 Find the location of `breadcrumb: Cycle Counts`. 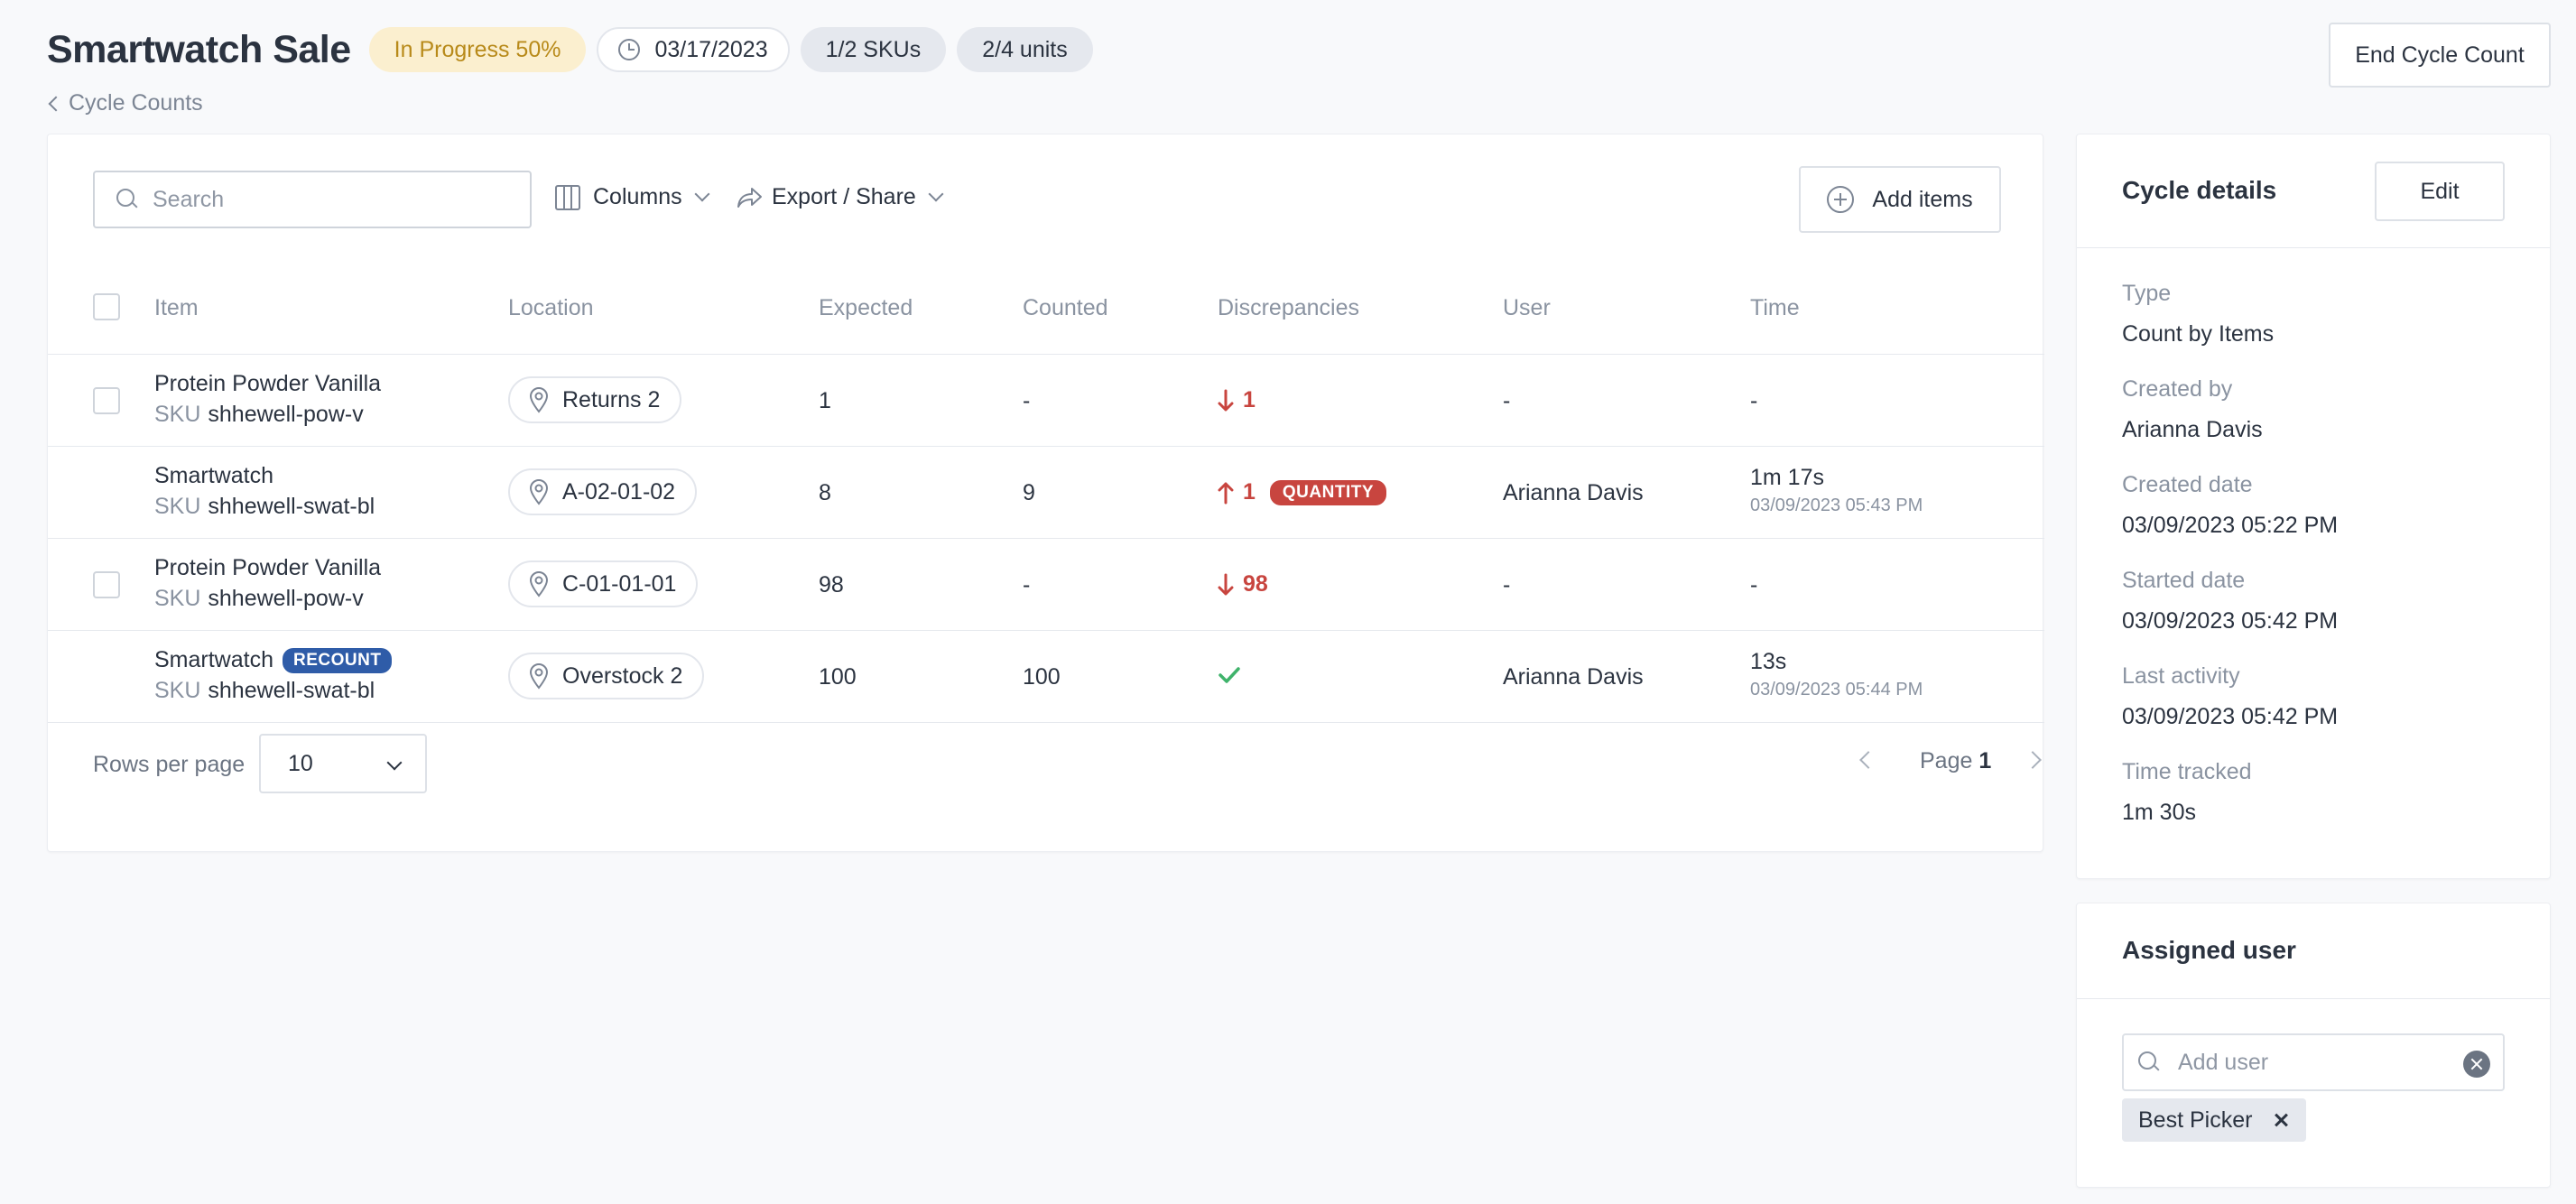

breadcrumb: Cycle Counts is located at coordinates (125, 103).